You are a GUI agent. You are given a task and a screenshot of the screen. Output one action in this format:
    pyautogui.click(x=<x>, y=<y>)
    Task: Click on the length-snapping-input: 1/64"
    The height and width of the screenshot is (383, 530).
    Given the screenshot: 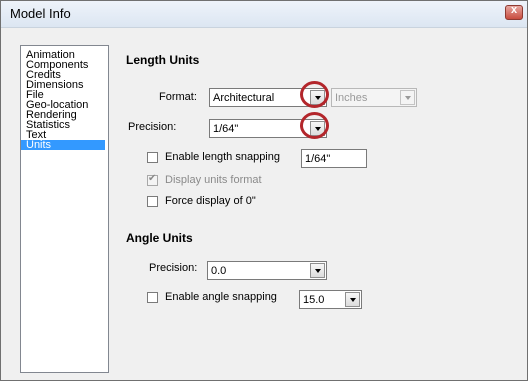 What is the action you would take?
    pyautogui.click(x=334, y=158)
    